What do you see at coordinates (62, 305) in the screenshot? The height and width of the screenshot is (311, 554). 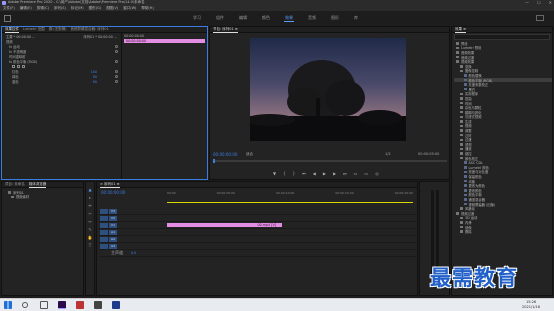 I see `premiere-taskbar-icon` at bounding box center [62, 305].